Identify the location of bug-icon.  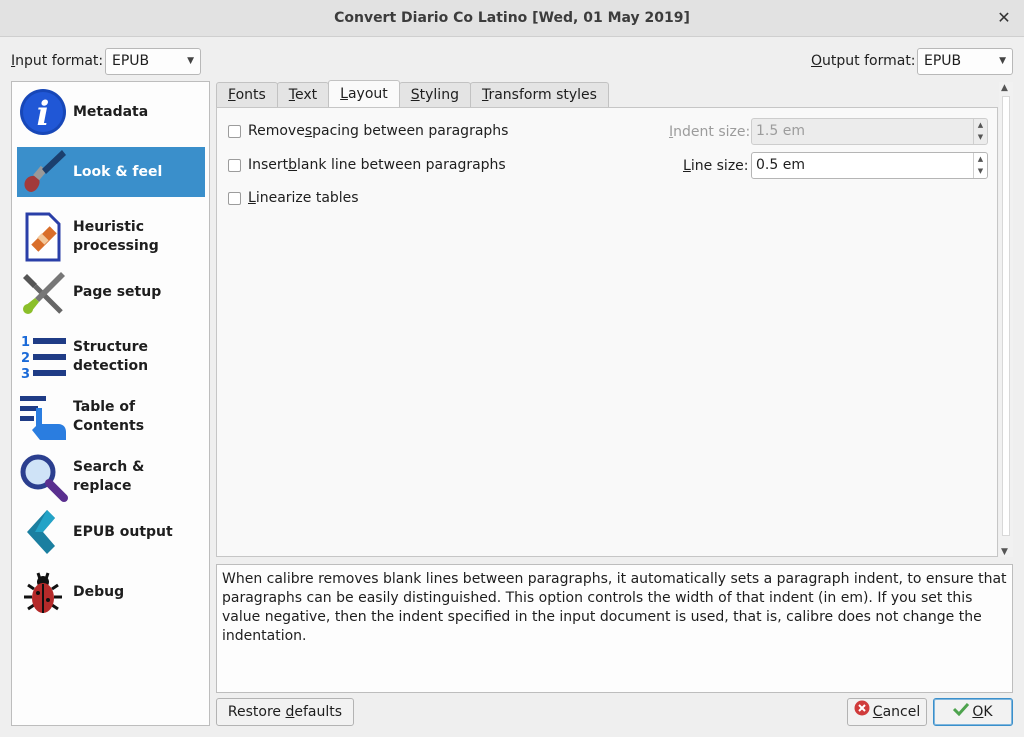
(43, 592).